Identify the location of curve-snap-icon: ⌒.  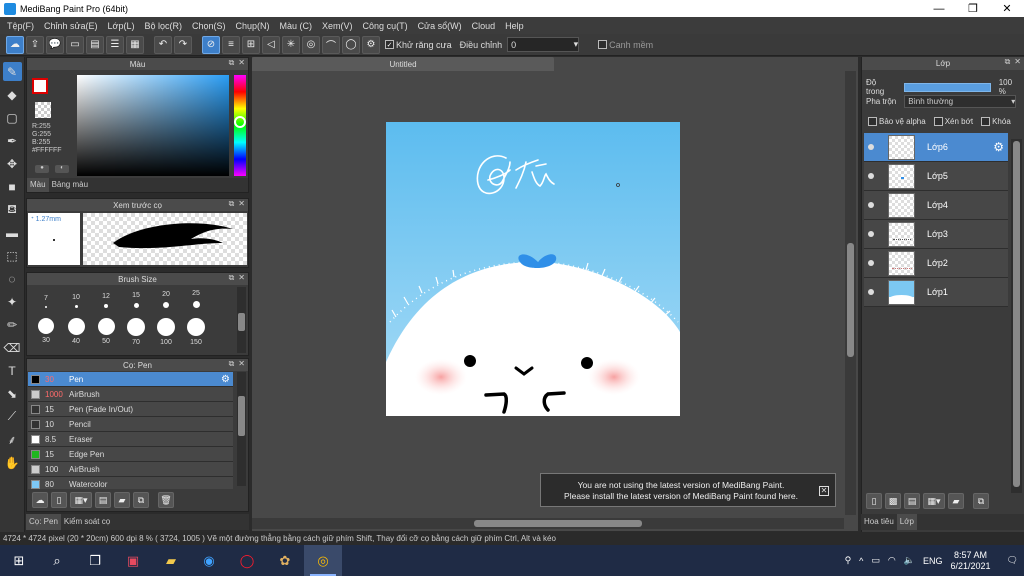
(331, 44).